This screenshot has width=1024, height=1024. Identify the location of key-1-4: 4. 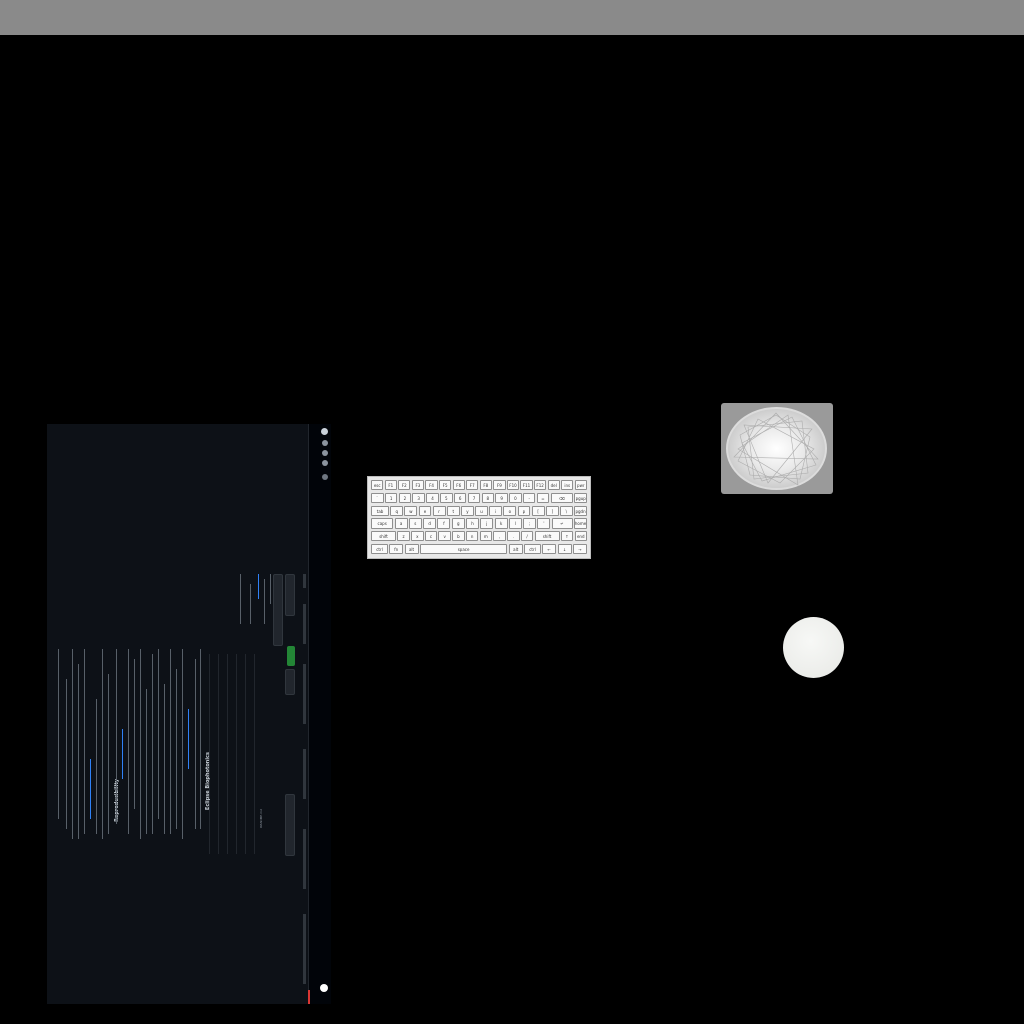
(432, 497).